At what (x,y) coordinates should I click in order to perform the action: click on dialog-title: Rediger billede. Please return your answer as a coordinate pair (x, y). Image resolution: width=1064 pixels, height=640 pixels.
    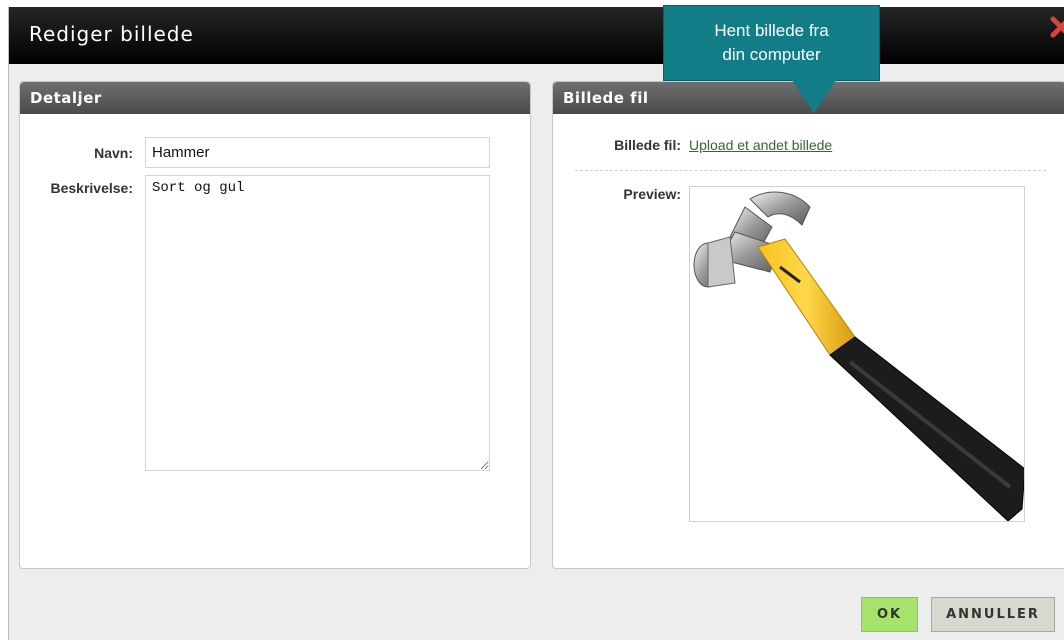
    Looking at the image, I should click on (111, 34).